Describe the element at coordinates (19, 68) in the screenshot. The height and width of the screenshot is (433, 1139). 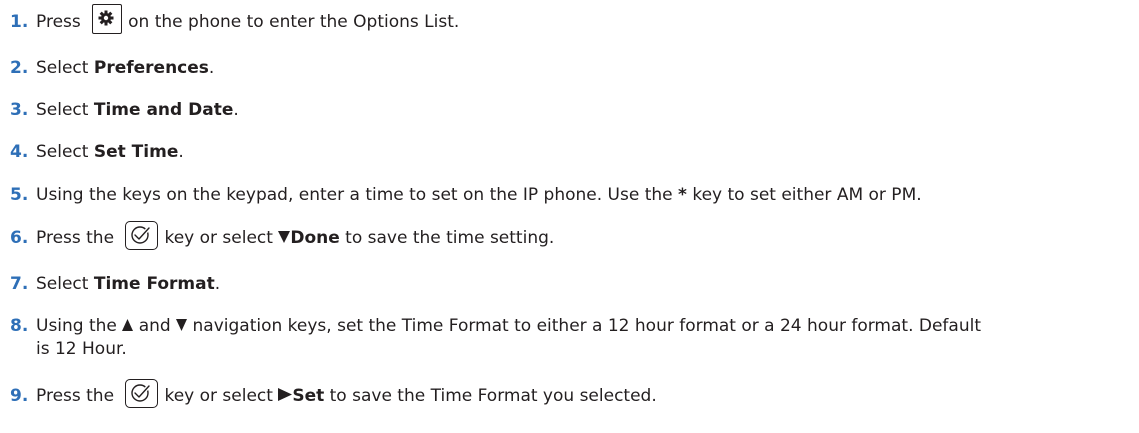
I see `step-number: 2.` at that location.